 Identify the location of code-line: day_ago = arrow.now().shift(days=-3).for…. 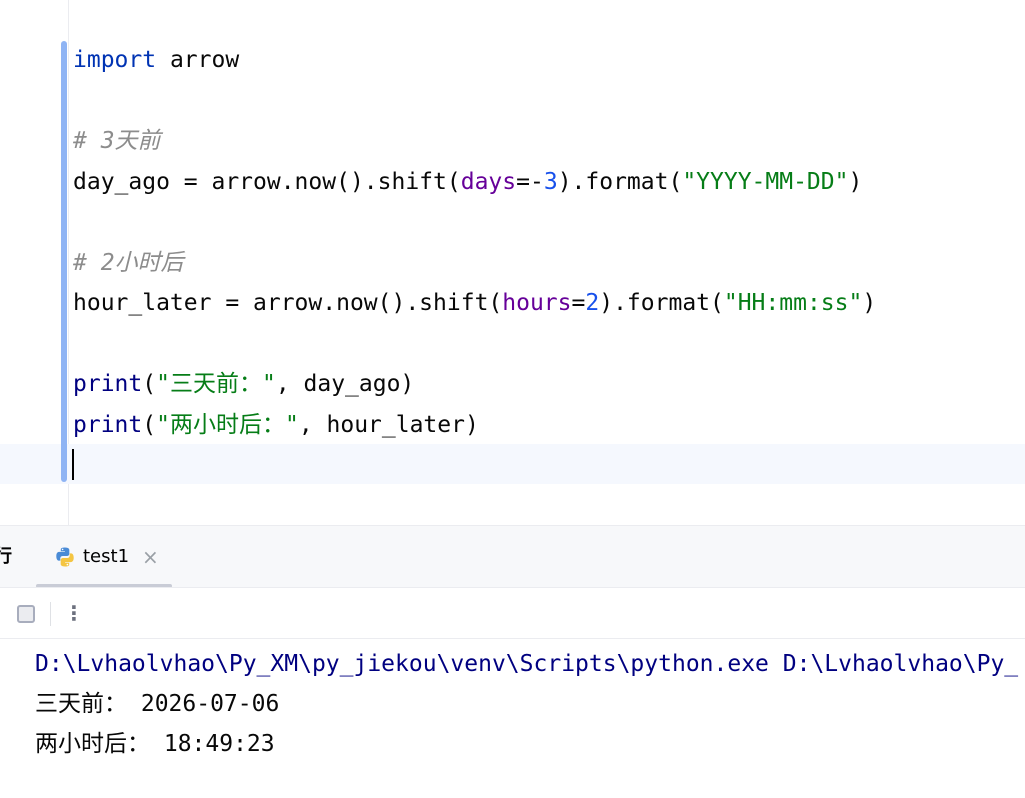
(467, 182).